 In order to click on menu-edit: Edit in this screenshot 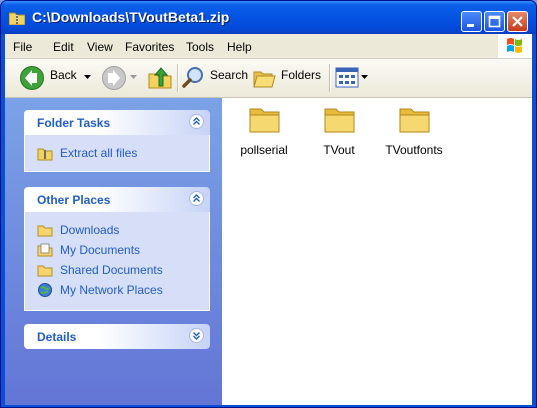, I will do `click(63, 47)`.